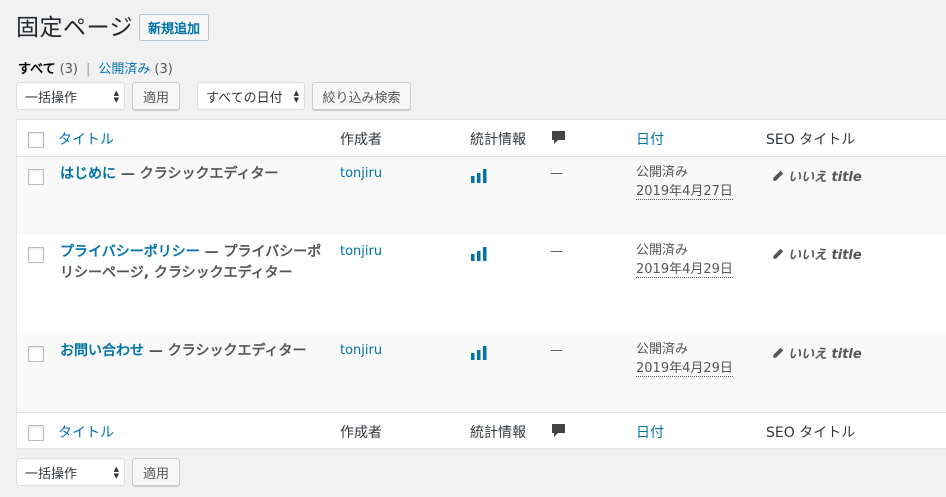 This screenshot has width=946, height=497. What do you see at coordinates (811, 433) in the screenshot?
I see `column-seo-title-footer: SEO タイトル` at bounding box center [811, 433].